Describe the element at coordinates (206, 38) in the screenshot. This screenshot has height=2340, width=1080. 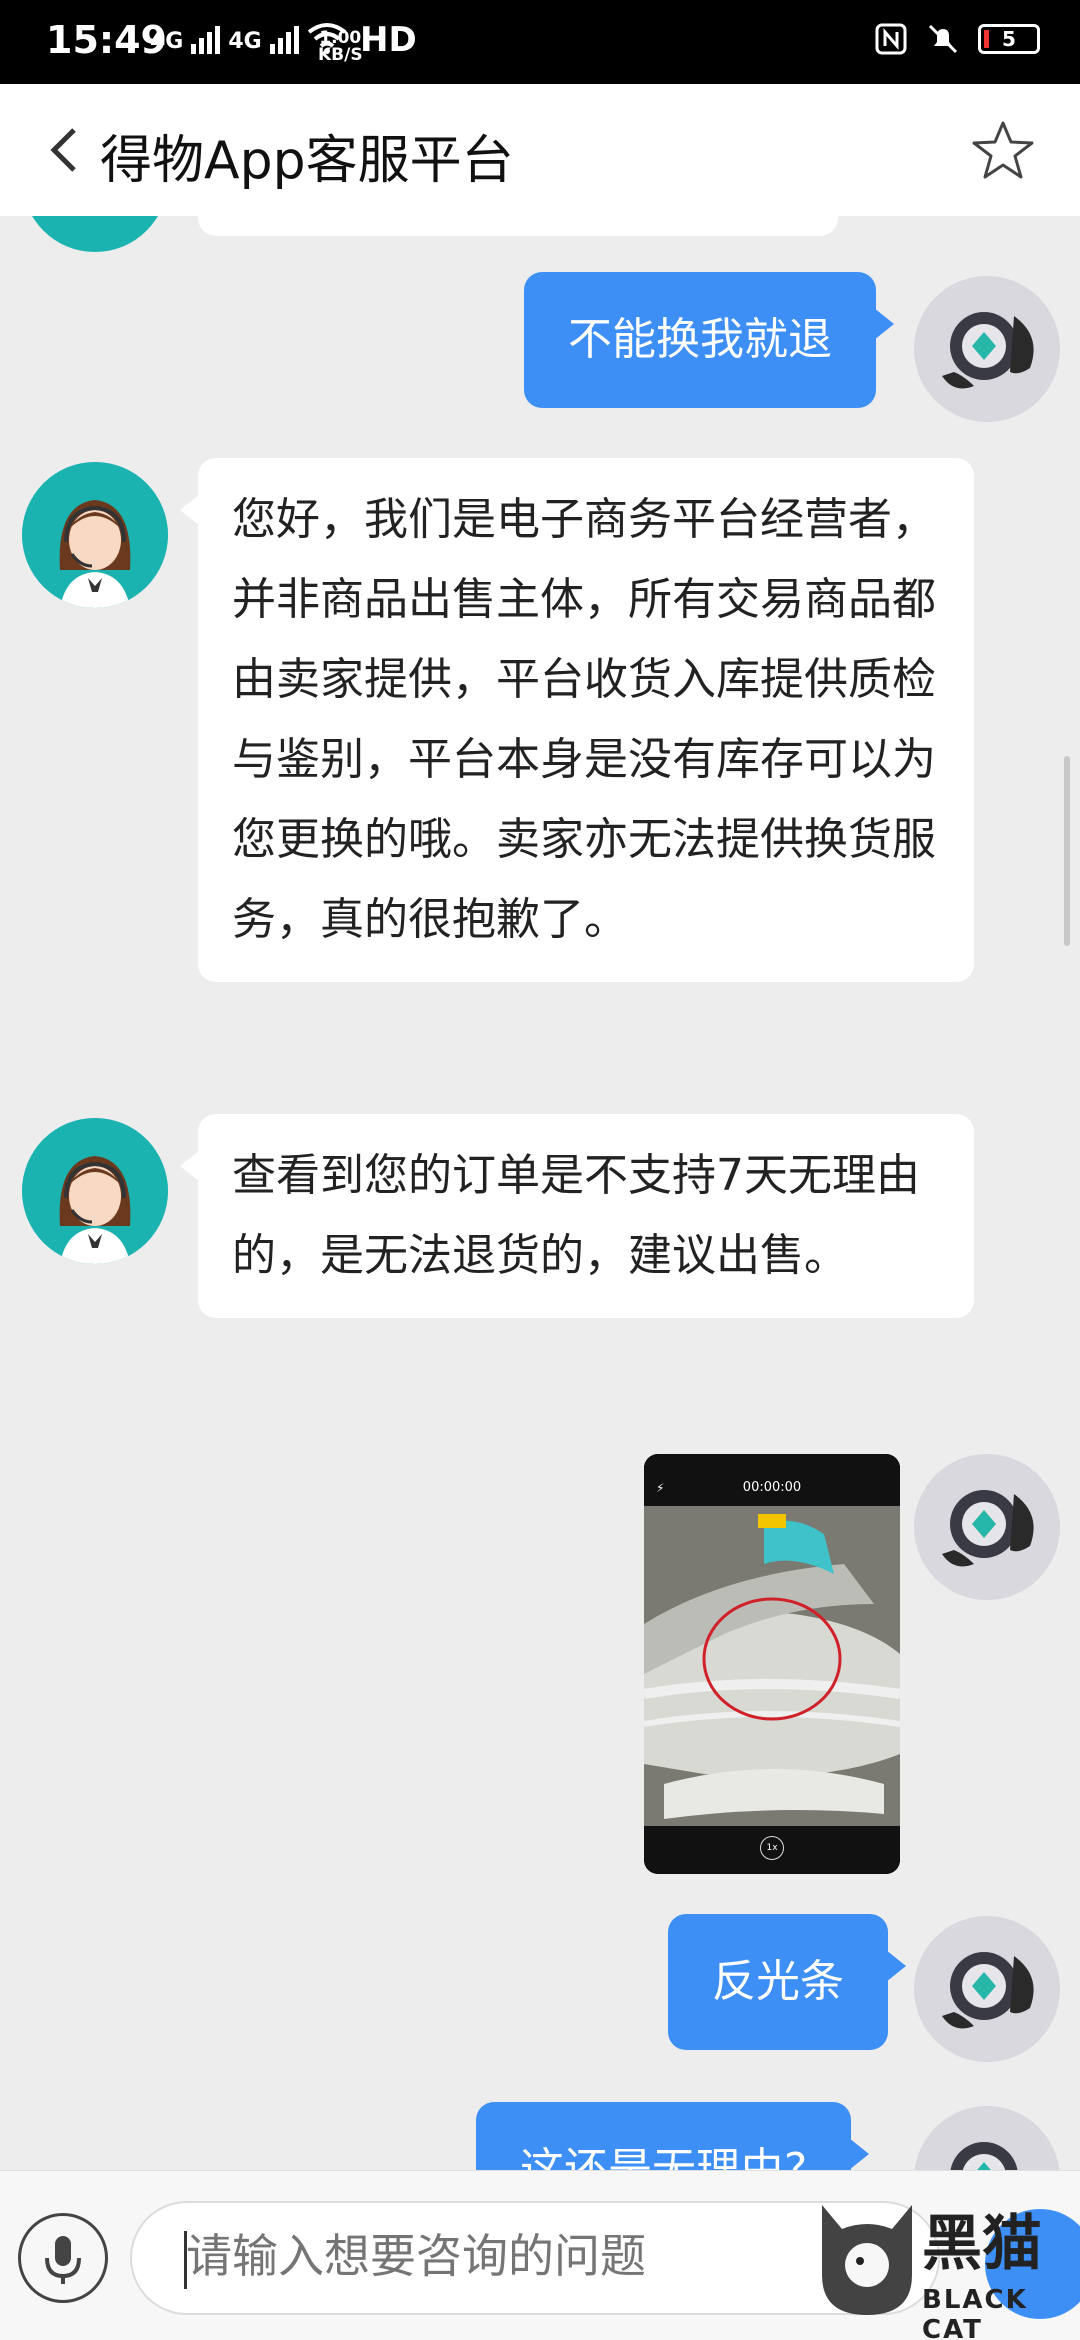
I see `signal-icon` at that location.